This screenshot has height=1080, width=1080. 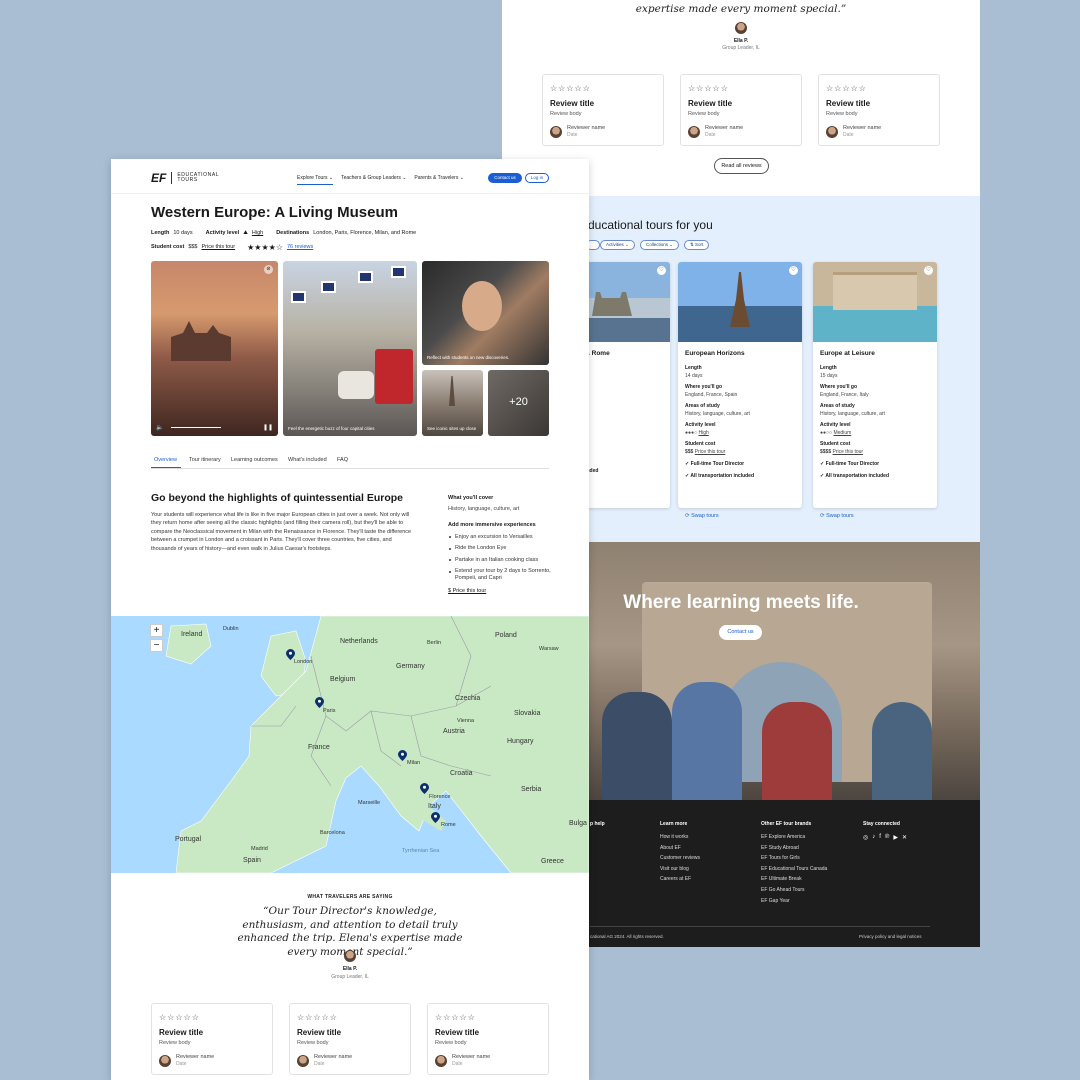 What do you see at coordinates (741, 30) in the screenshot?
I see `reviewer-avatar` at bounding box center [741, 30].